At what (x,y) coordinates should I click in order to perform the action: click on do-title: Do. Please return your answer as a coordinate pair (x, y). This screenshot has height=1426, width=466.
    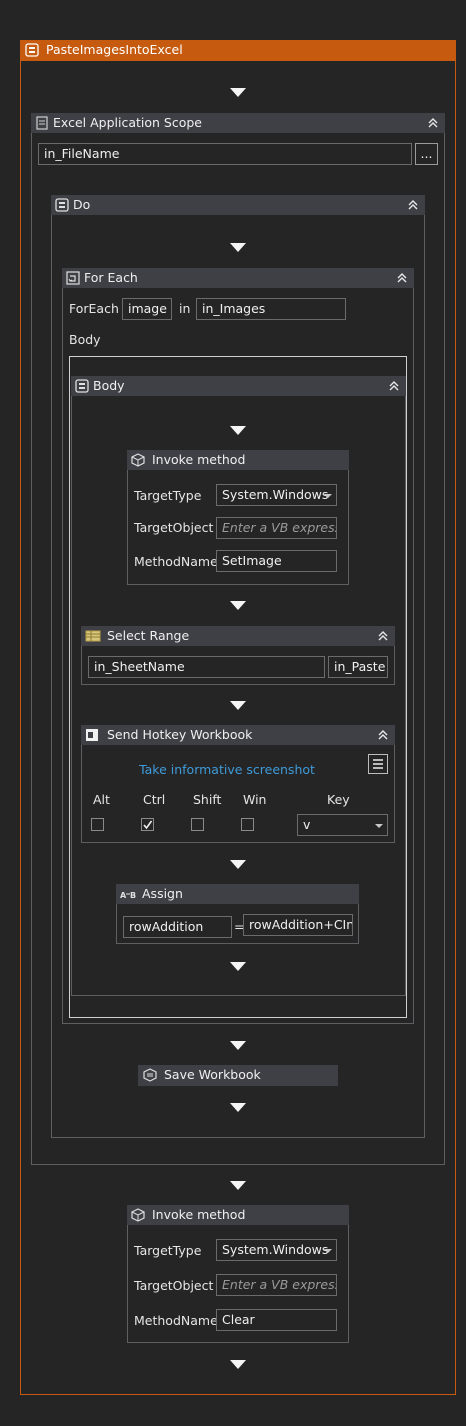
    Looking at the image, I should click on (82, 204).